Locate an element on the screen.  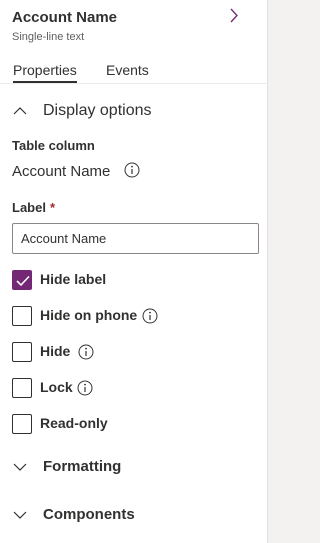
table-column-name: Account Name is located at coordinates (61, 171).